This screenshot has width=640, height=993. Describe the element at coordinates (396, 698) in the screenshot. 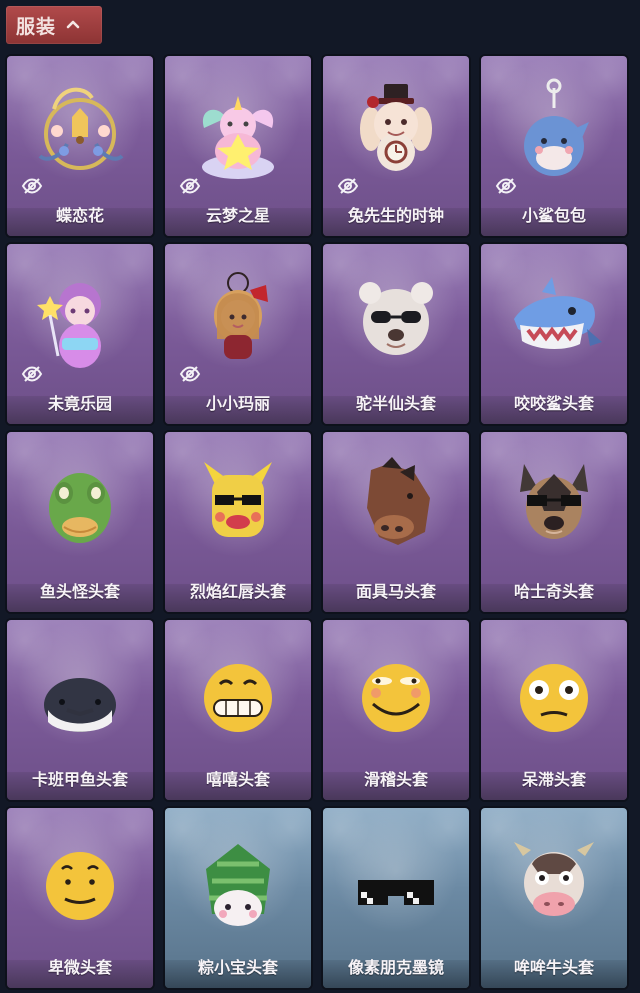

I see `smirk-face-icon` at that location.